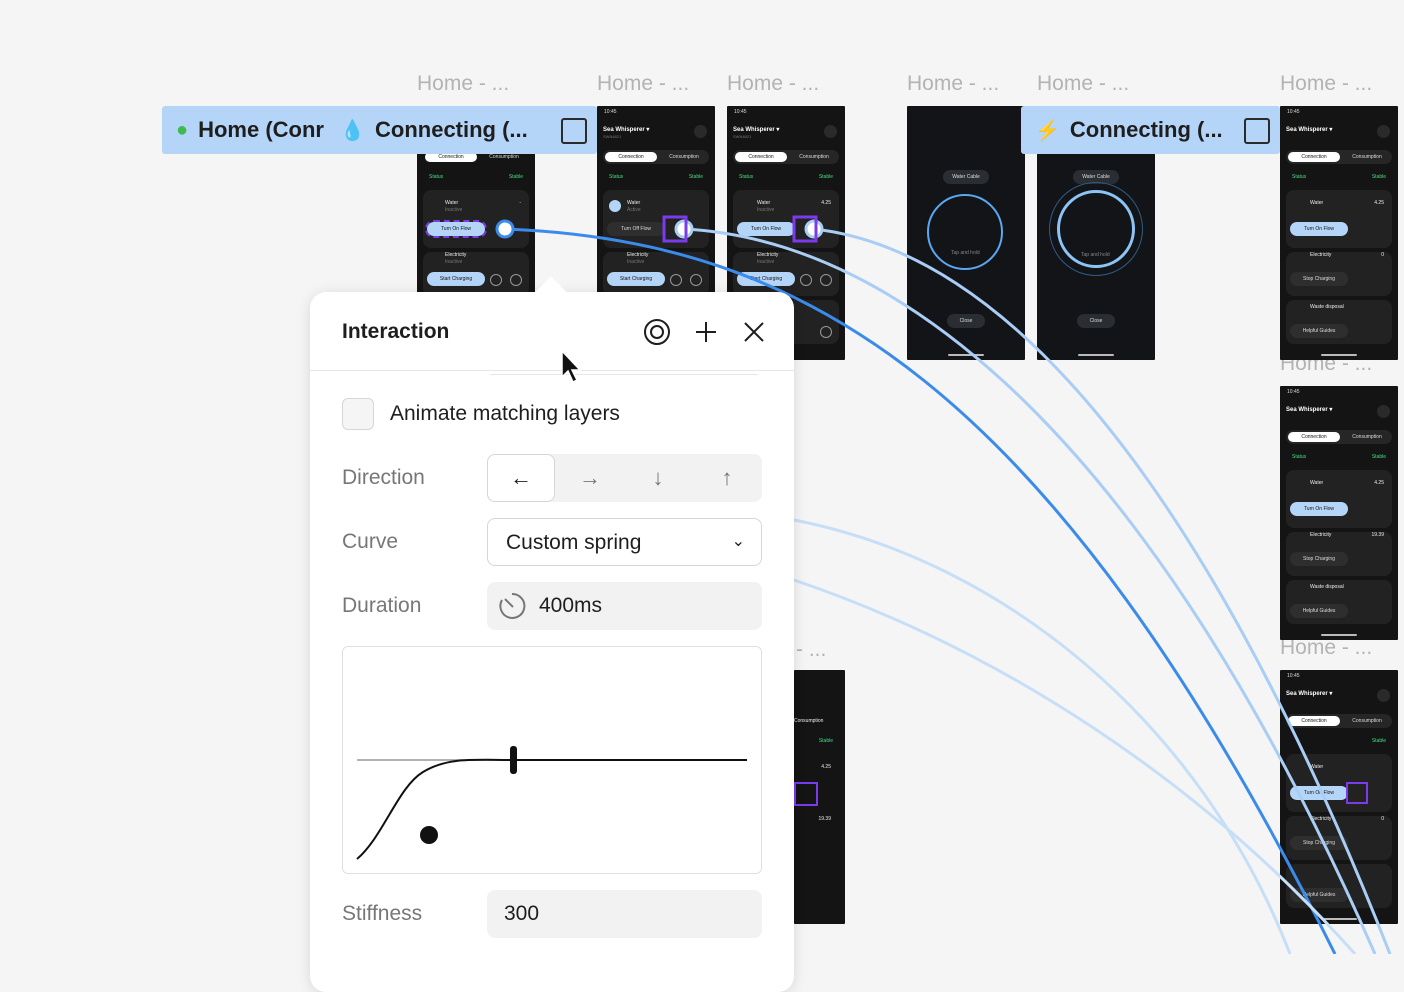 This screenshot has height=992, width=1404. Describe the element at coordinates (382, 605) in the screenshot. I see `duration-label: Duration` at that location.